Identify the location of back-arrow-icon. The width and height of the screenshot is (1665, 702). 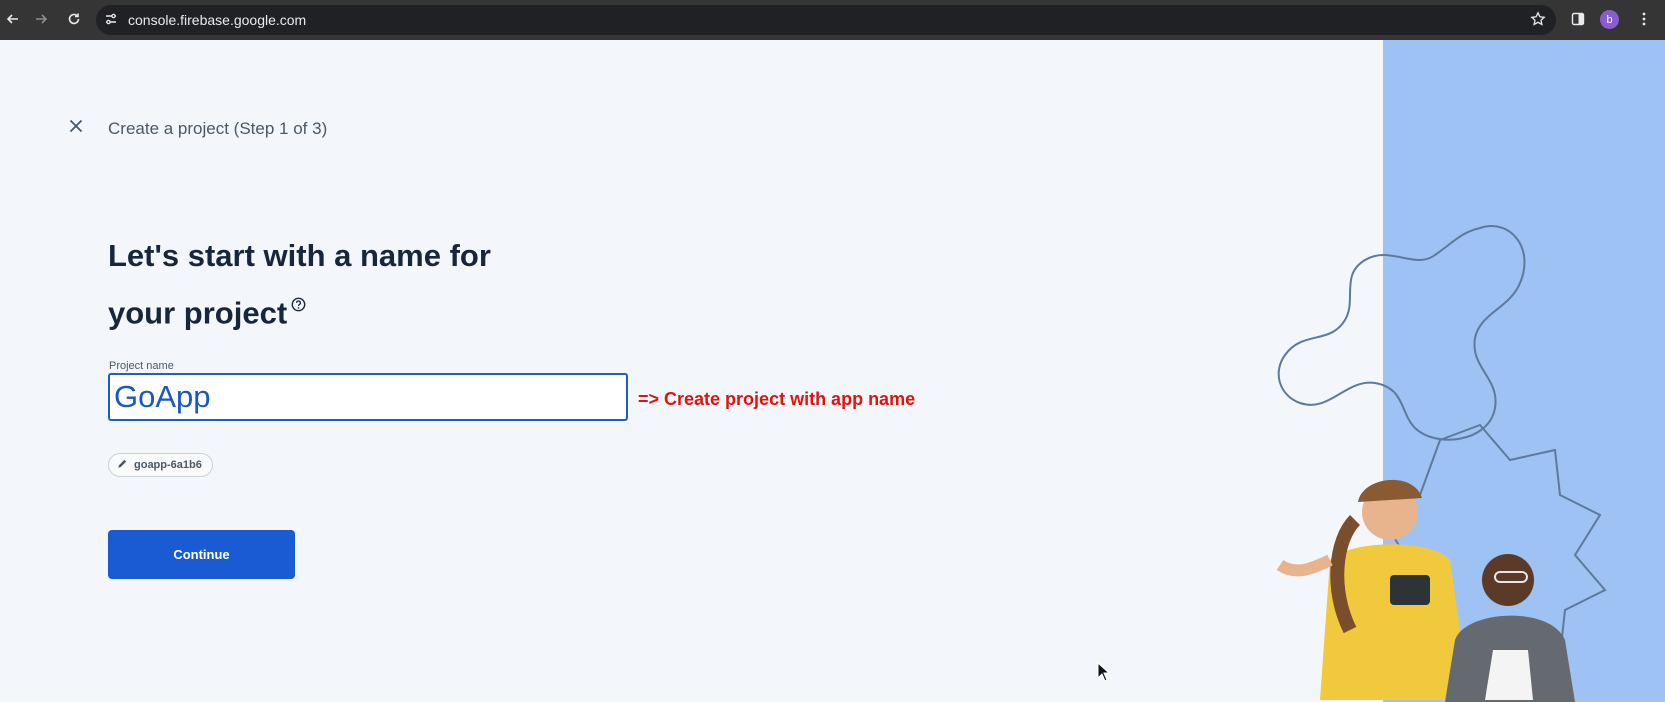
(13, 19).